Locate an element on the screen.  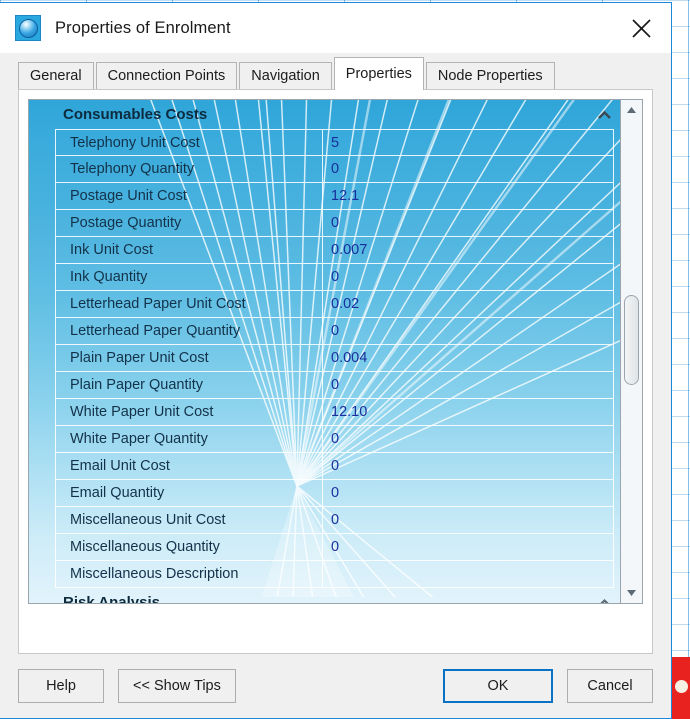
table-row: Ink Quantity 0 is located at coordinates (334, 277).